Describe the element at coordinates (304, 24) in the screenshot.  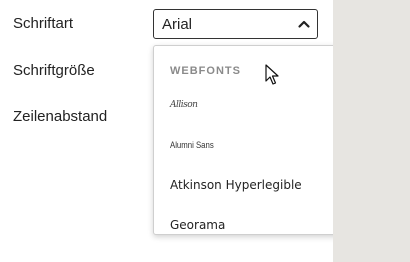
I see `chevron-up-icon` at that location.